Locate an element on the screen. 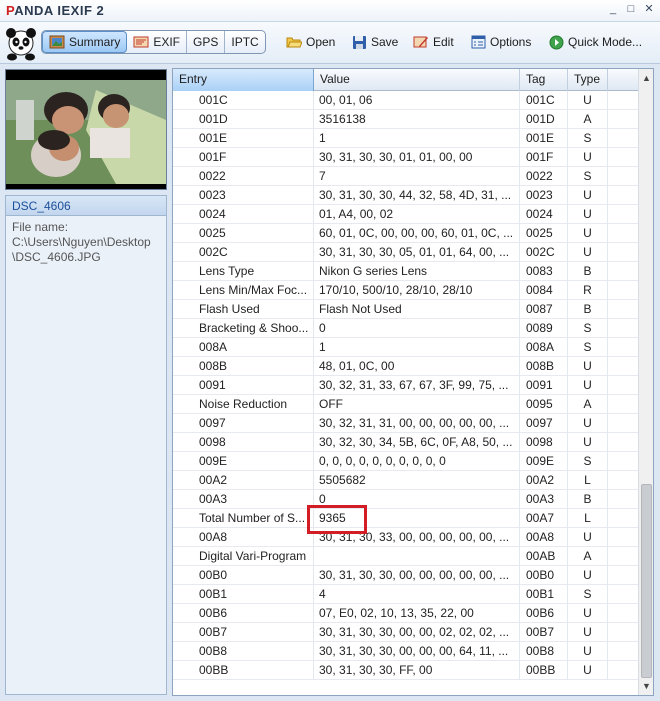 The height and width of the screenshot is (701, 660). table-row: 00A3 0 00A3 B is located at coordinates (405, 499).